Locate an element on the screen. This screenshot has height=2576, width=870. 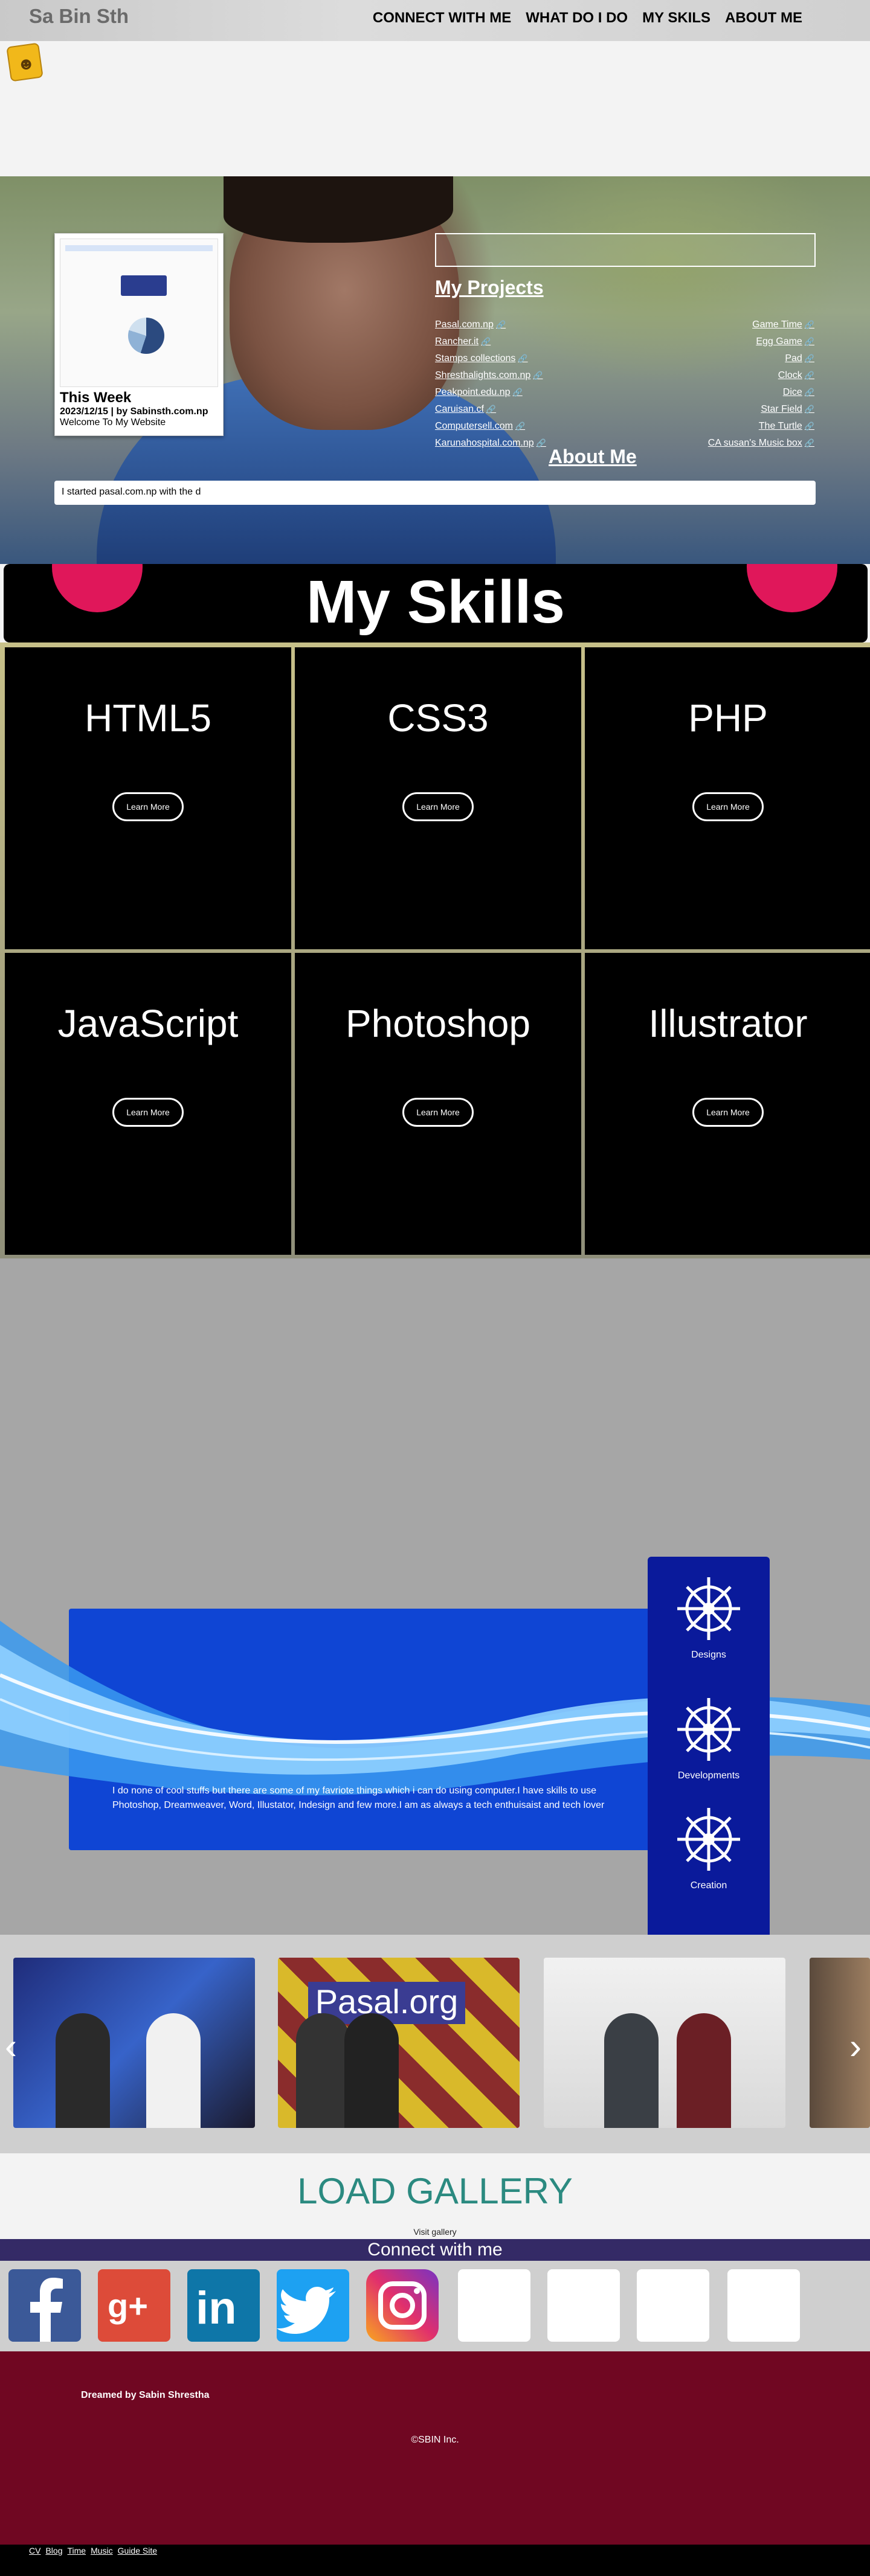
week-meta: 2023/12/15 | by Sabinsth.com.np is located at coordinates (134, 411).